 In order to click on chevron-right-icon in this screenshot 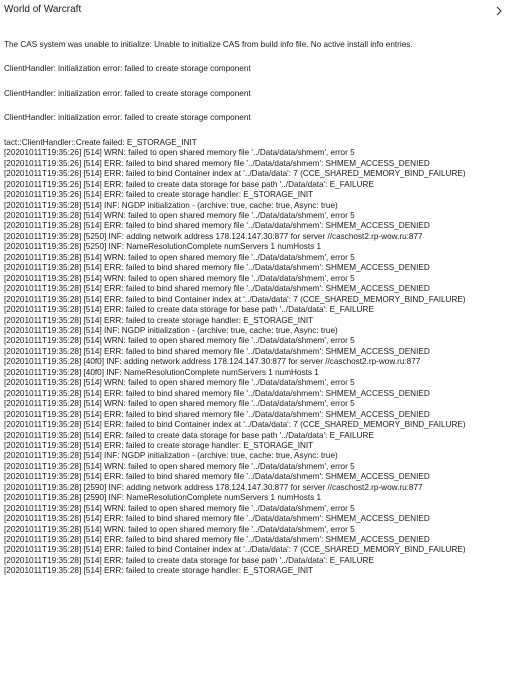, I will do `click(499, 11)`.